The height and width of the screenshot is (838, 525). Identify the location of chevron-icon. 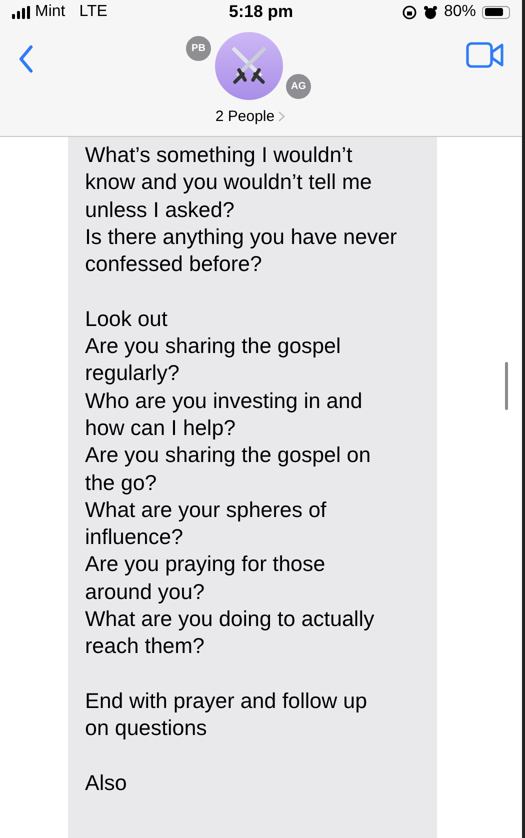
(281, 116).